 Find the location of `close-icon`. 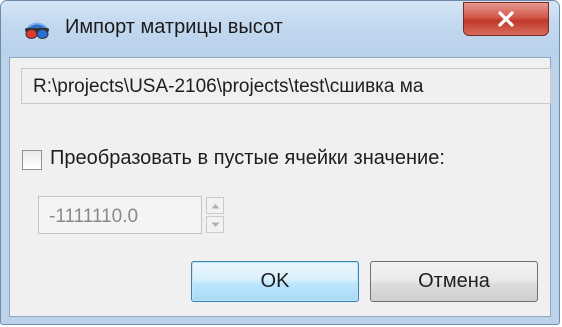

close-icon is located at coordinates (506, 19).